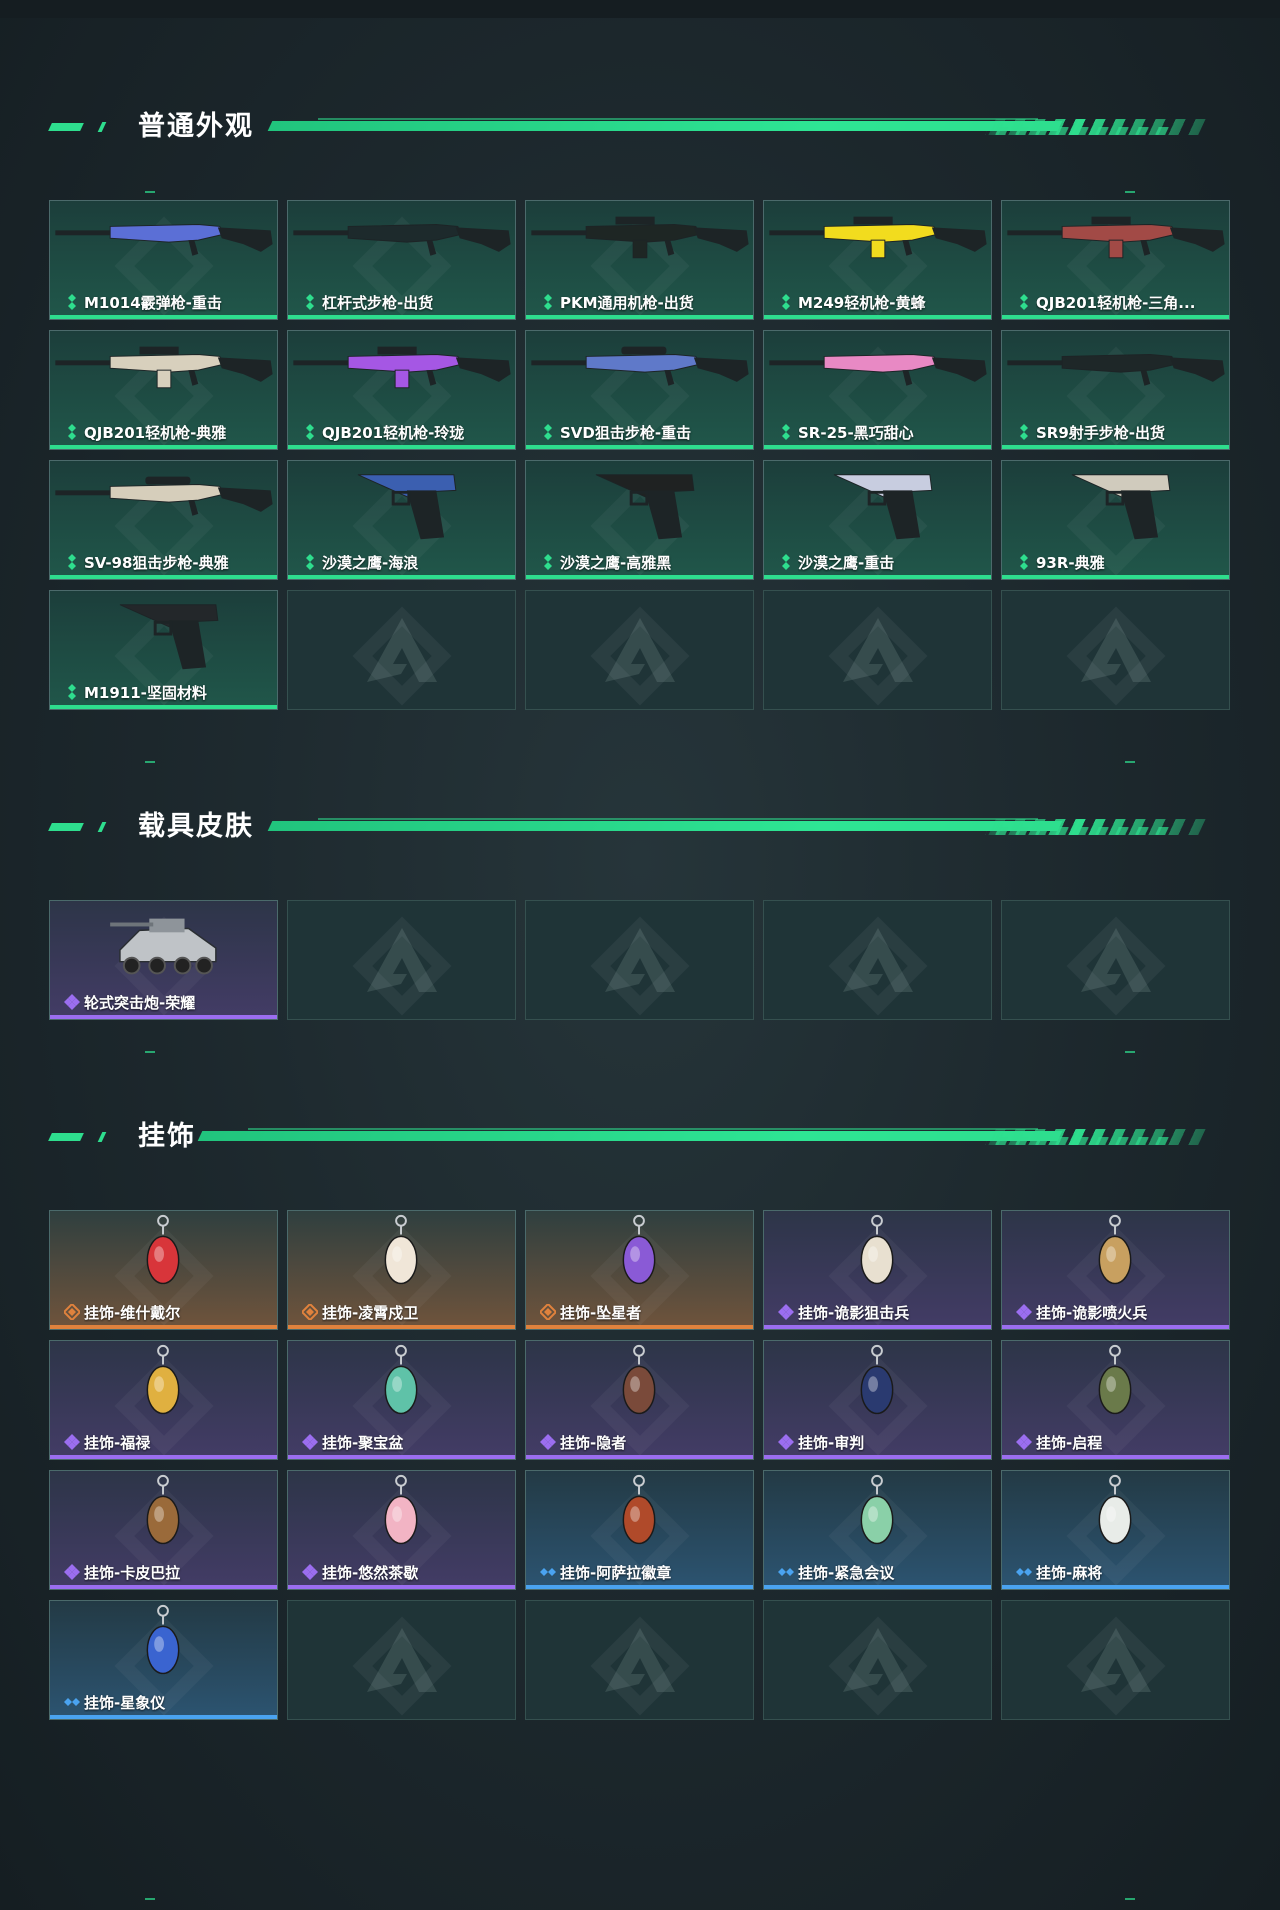 This screenshot has height=1910, width=1280. Describe the element at coordinates (132, 1313) in the screenshot. I see `item-label: 挂饰-维什戴尔` at that location.